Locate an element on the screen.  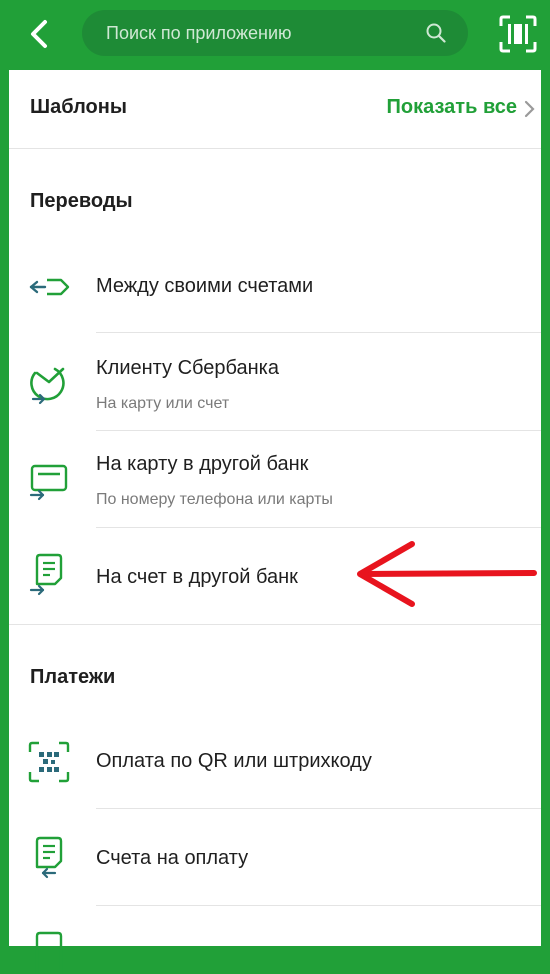
transfer-arrows-icon is located at coordinates (49, 287).